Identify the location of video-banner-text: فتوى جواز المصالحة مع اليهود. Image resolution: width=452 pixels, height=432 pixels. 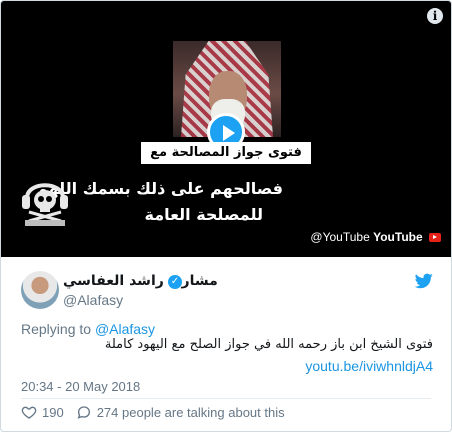
(226, 162).